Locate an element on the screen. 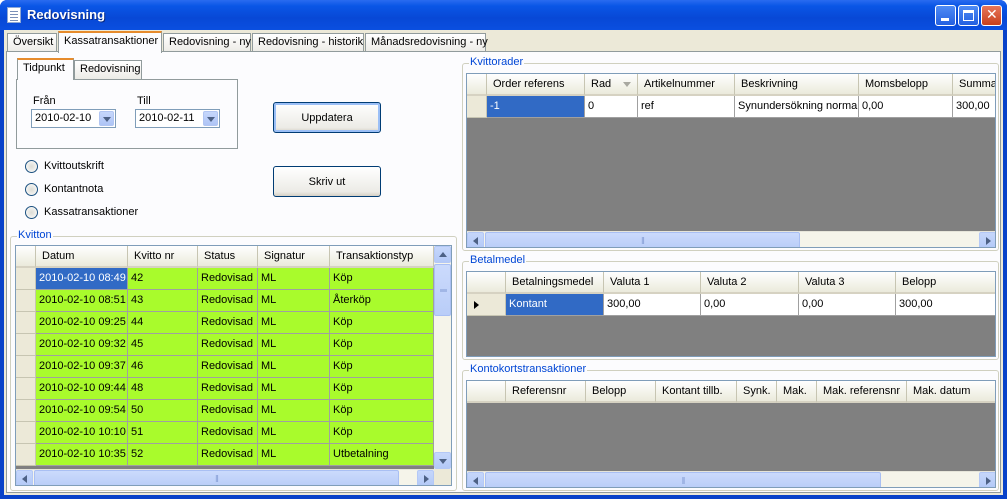 The image size is (1007, 499). print-button: Skriv ut is located at coordinates (327, 181).